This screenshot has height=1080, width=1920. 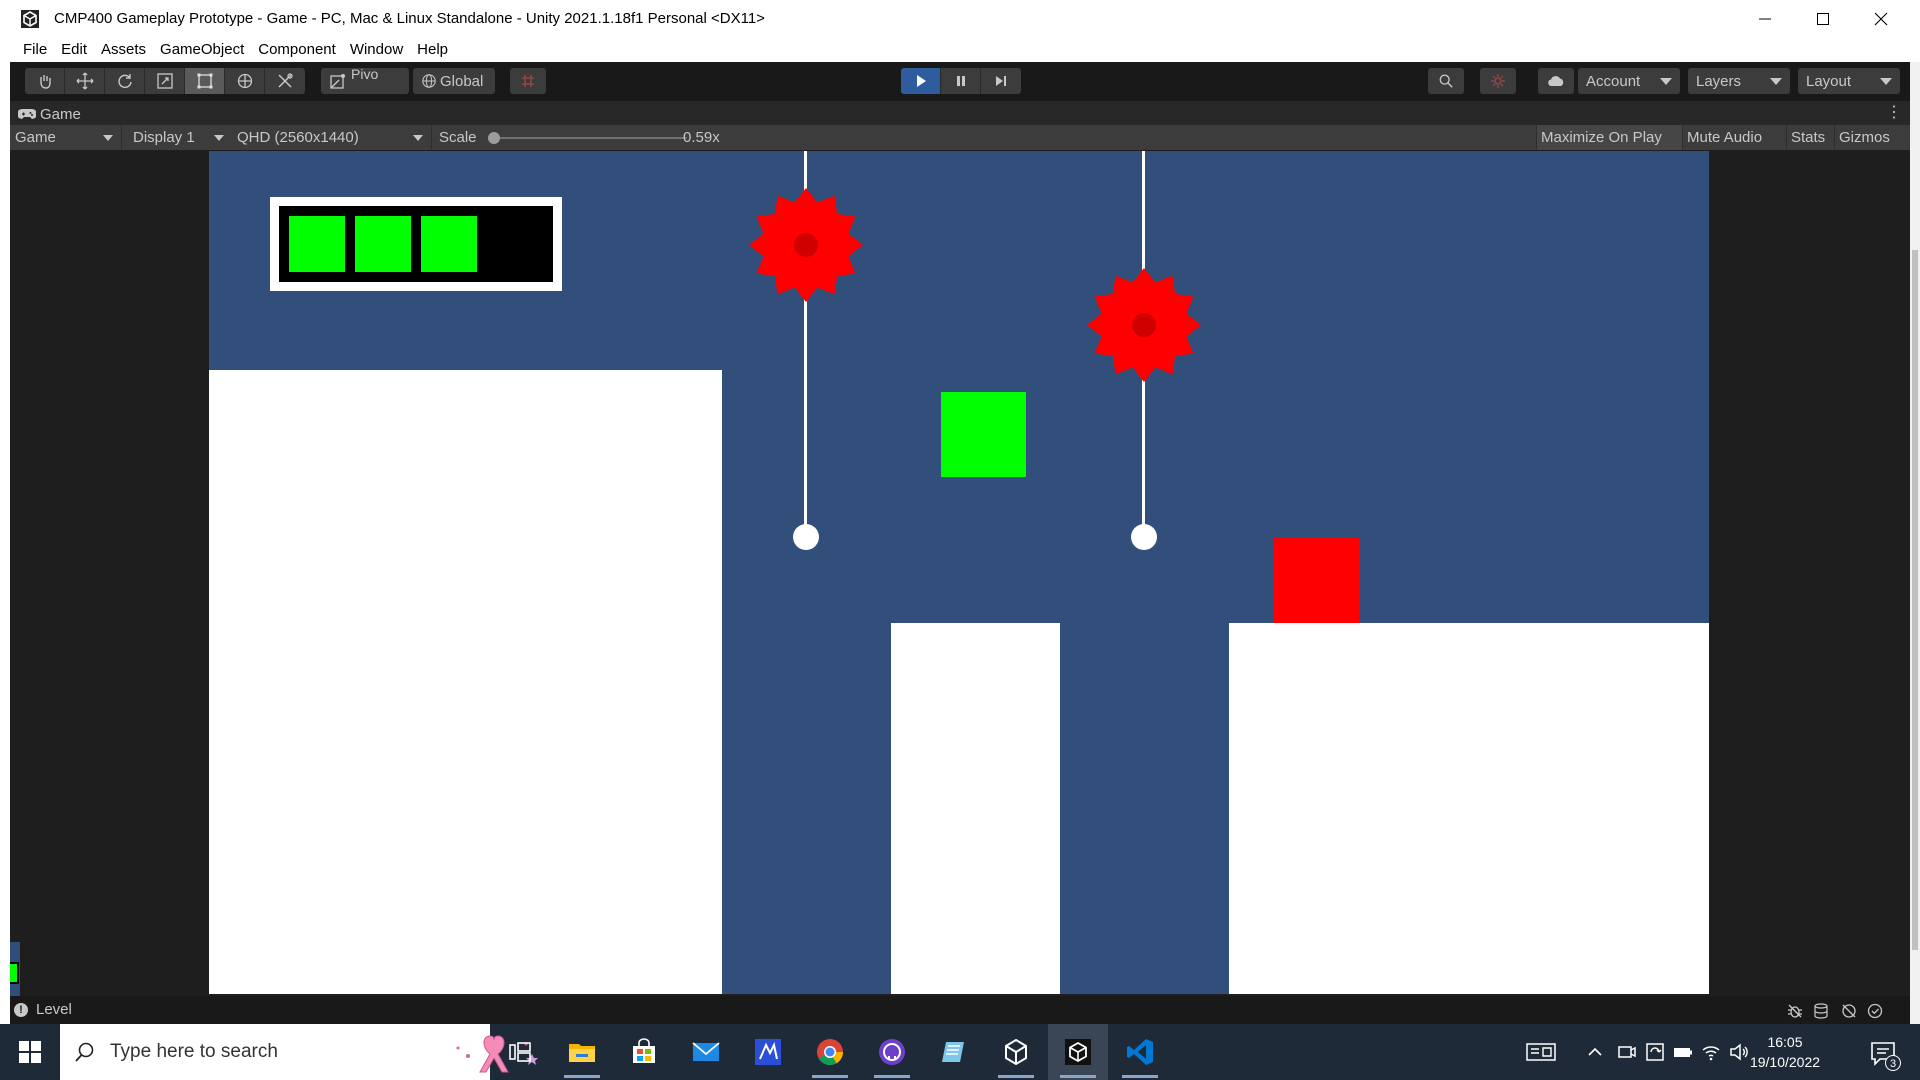 I want to click on pause-button, so click(x=961, y=81).